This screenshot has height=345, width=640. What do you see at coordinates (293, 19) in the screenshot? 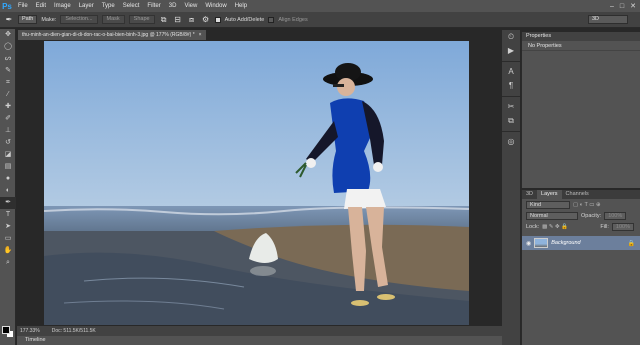
I see `align-edges-label: Align Edges` at bounding box center [293, 19].